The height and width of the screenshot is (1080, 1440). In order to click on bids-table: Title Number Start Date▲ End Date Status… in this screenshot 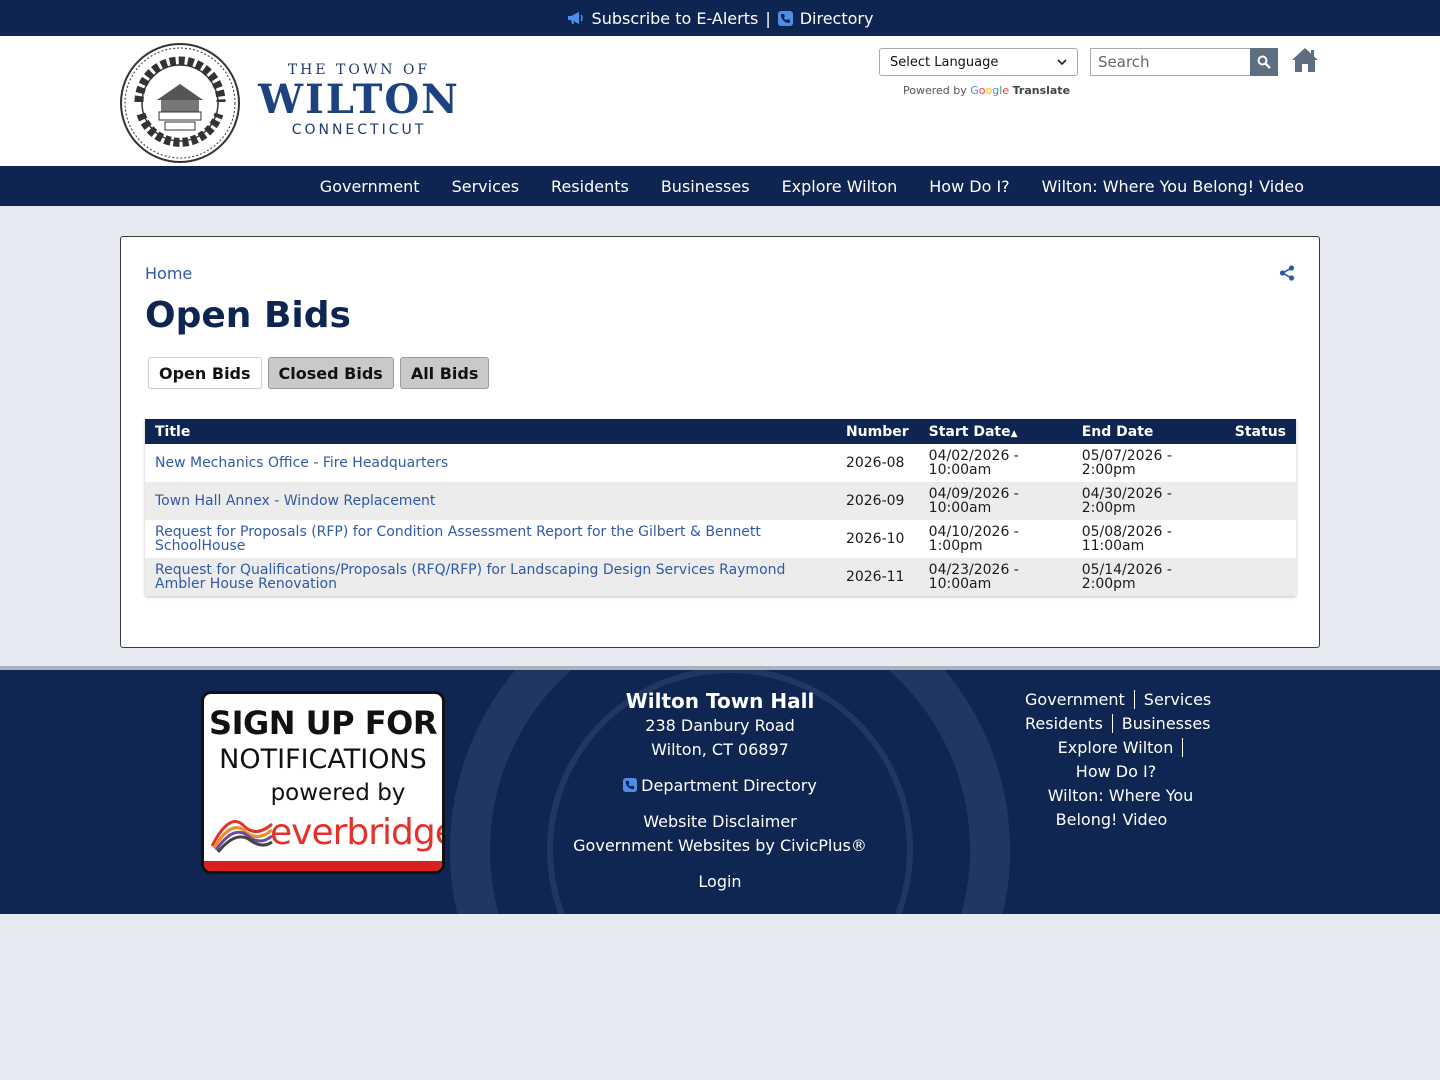, I will do `click(720, 507)`.